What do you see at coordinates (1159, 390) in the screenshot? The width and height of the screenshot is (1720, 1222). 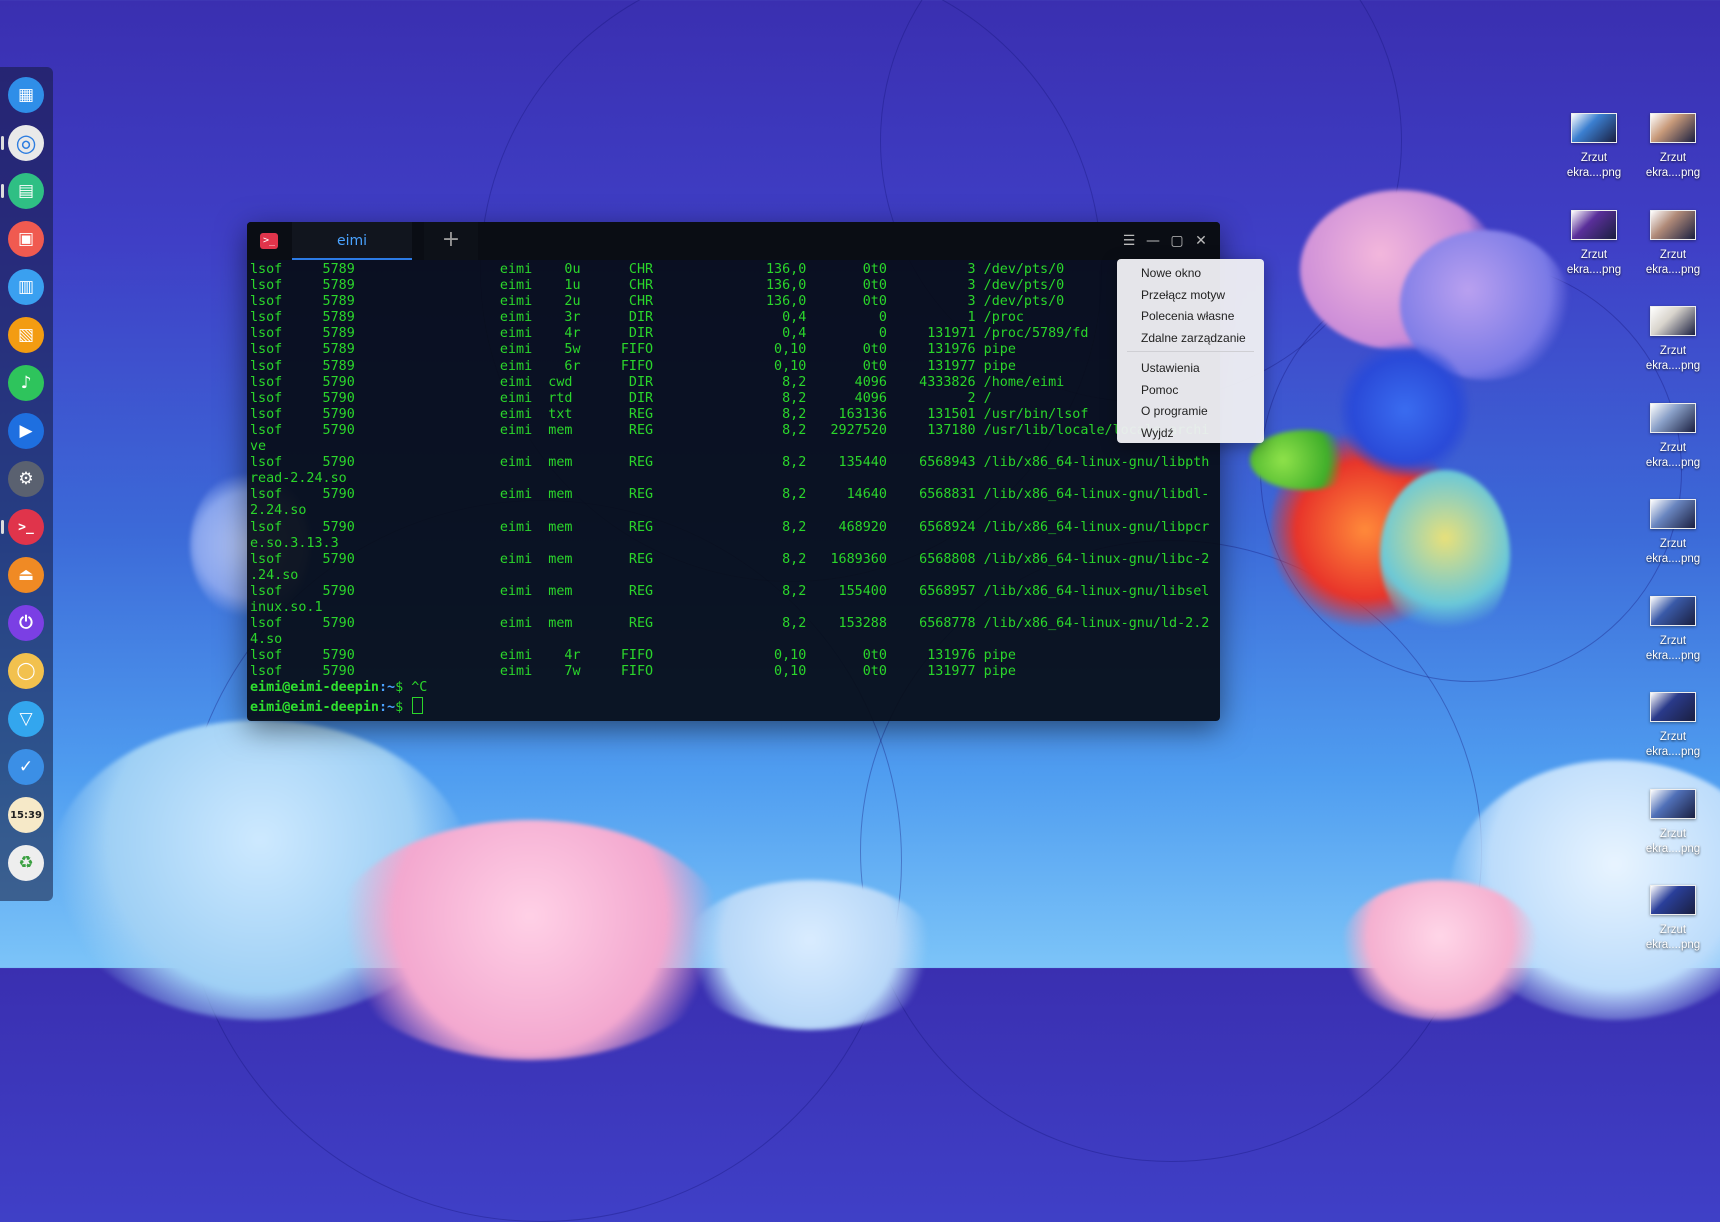 I see `menu-item-pomoc: Pomoc` at bounding box center [1159, 390].